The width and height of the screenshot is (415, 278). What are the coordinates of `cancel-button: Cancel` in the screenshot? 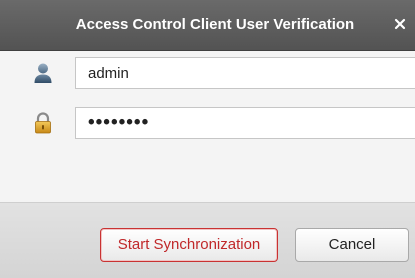 It's located at (352, 245).